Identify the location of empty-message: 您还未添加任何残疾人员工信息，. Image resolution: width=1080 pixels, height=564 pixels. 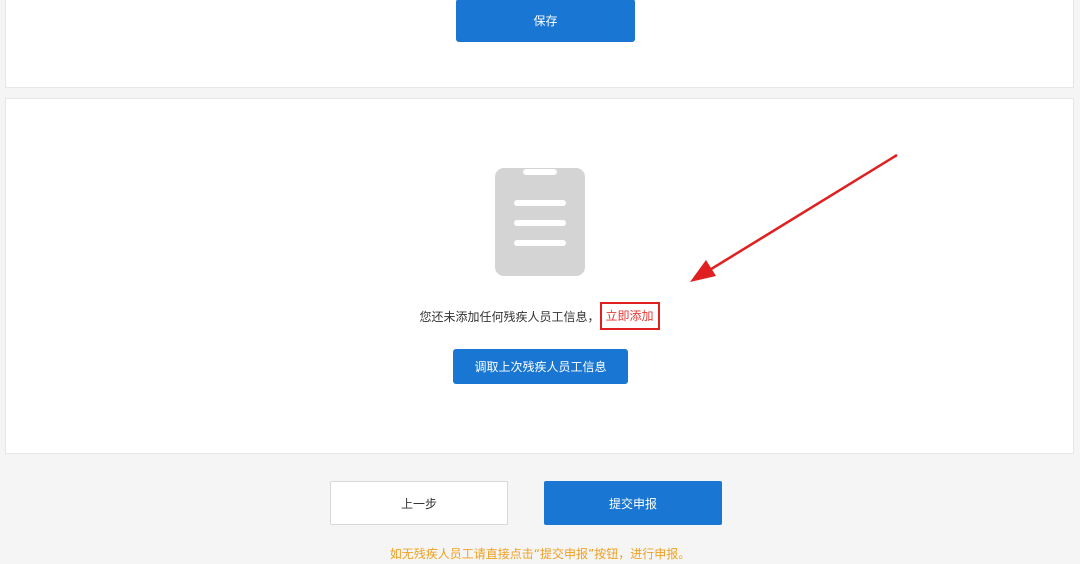
(509, 316).